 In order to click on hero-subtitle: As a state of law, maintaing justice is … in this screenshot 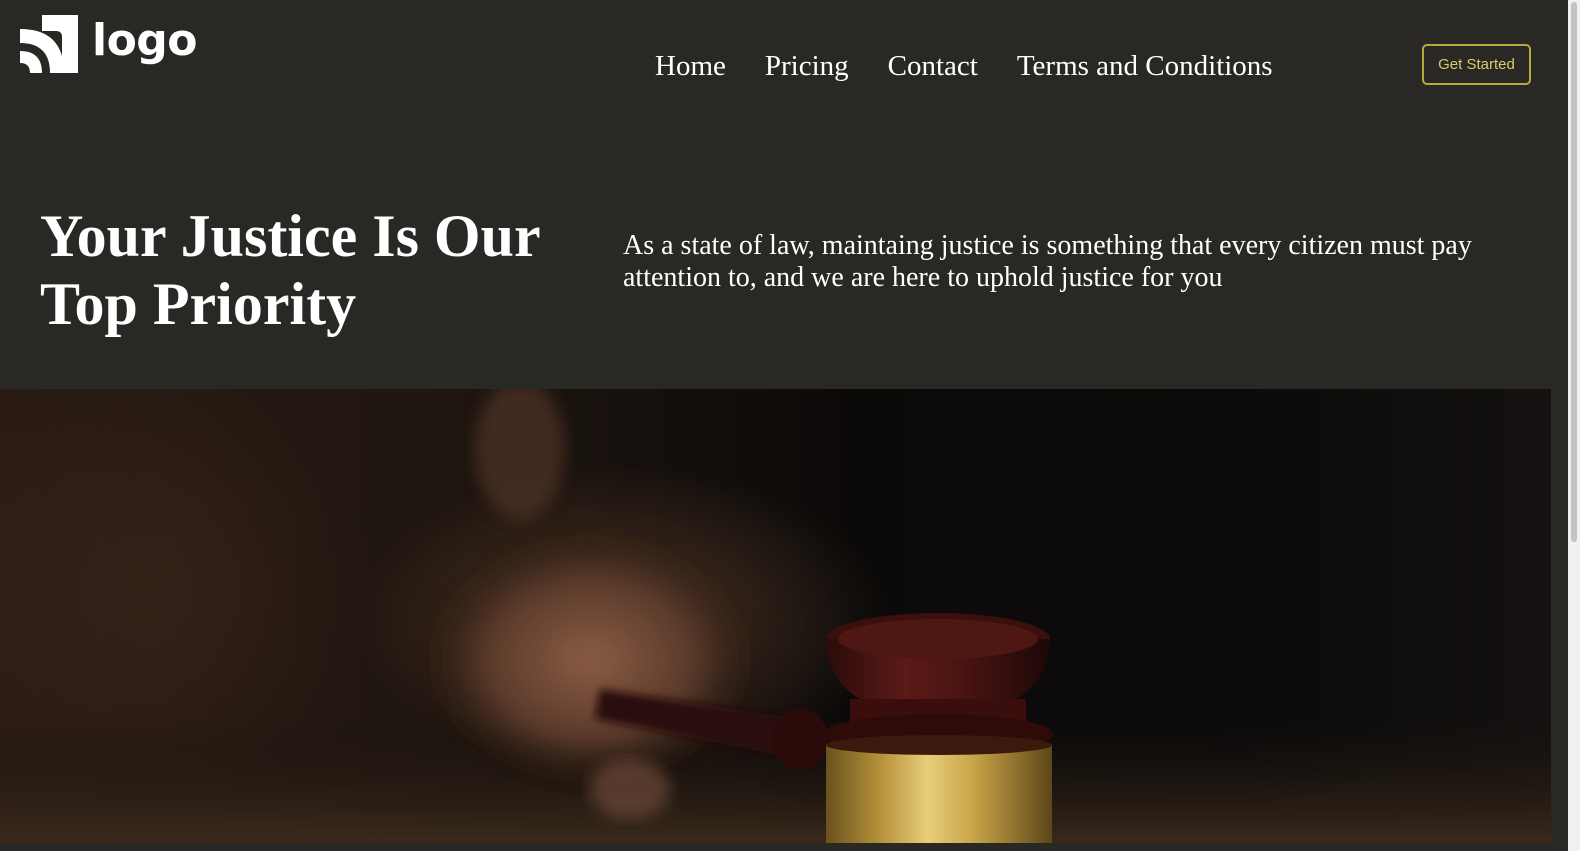, I will do `click(1047, 261)`.